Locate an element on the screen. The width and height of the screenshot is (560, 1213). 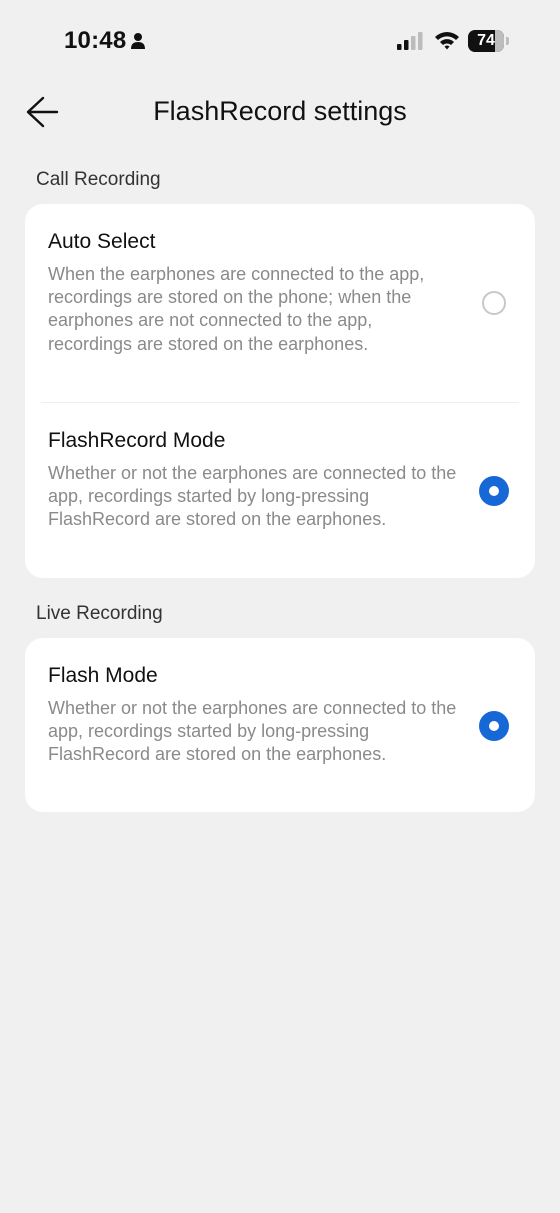
option-title: FlashRecord Mode is located at coordinates (137, 440).